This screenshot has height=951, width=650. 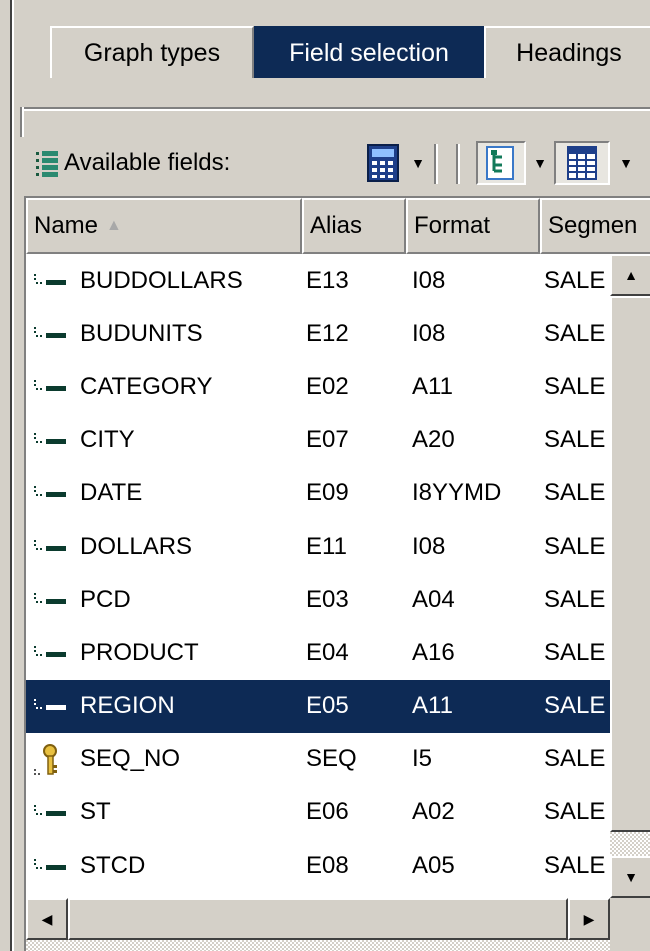 What do you see at coordinates (318, 706) in the screenshot?
I see `list-item: REGION E05 A11 SALE` at bounding box center [318, 706].